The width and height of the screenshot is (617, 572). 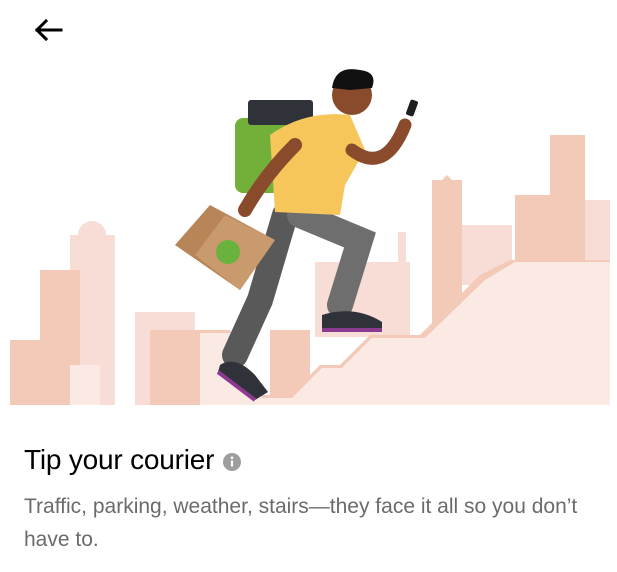 What do you see at coordinates (119, 459) in the screenshot?
I see `page-title: Tip your courier` at bounding box center [119, 459].